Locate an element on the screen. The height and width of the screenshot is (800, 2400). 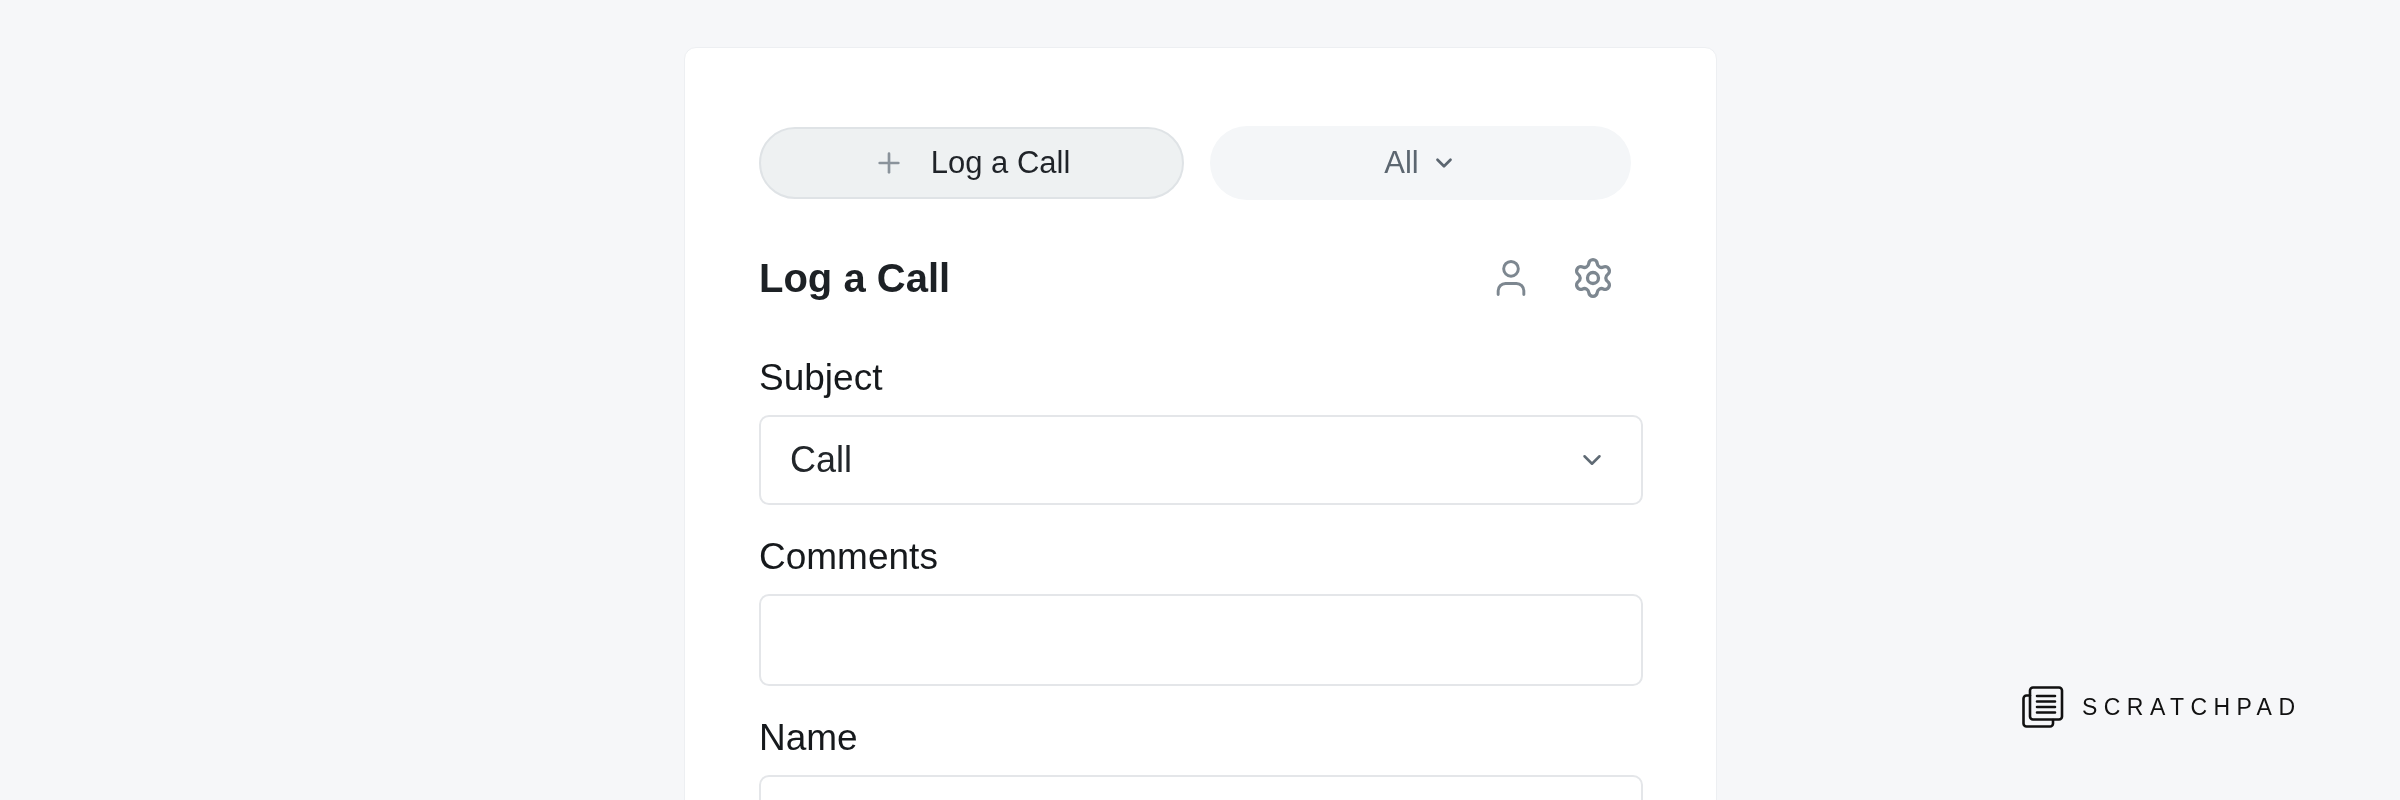
select-field: Call is located at coordinates (1201, 460).